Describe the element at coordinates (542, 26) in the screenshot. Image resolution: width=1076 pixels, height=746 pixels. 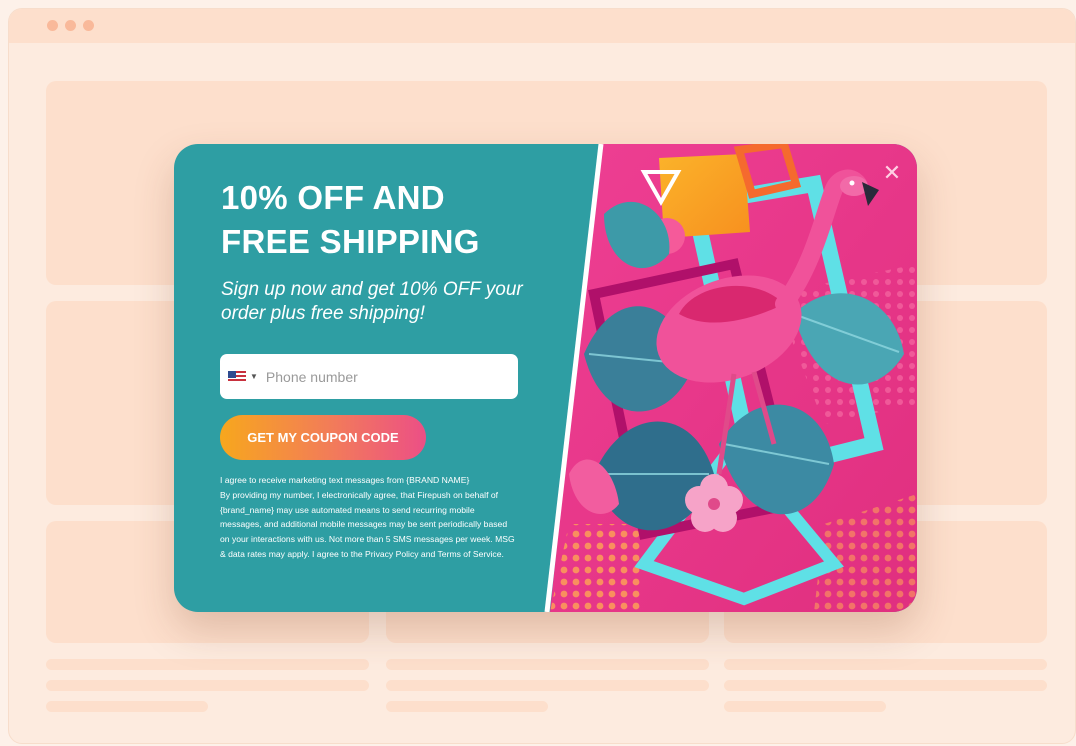
I see `browser-title-bar` at that location.